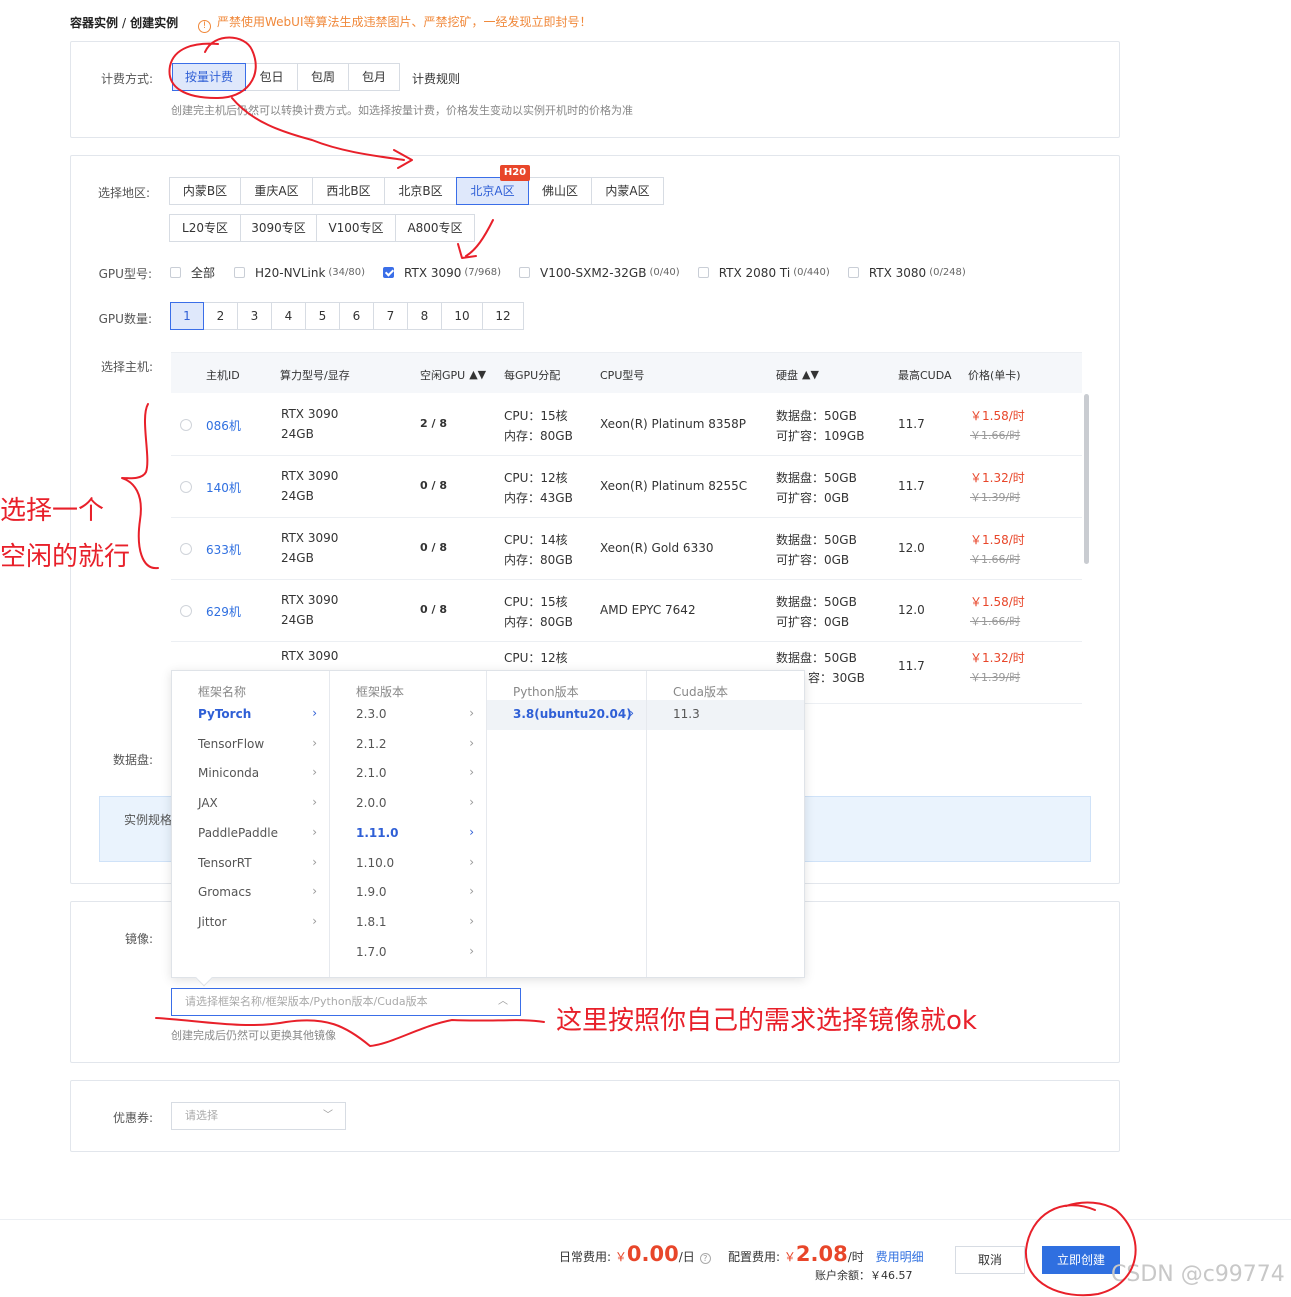 The width and height of the screenshot is (1291, 1297). Describe the element at coordinates (408, 864) in the screenshot. I see `version-option: 1.10.0 ›` at that location.